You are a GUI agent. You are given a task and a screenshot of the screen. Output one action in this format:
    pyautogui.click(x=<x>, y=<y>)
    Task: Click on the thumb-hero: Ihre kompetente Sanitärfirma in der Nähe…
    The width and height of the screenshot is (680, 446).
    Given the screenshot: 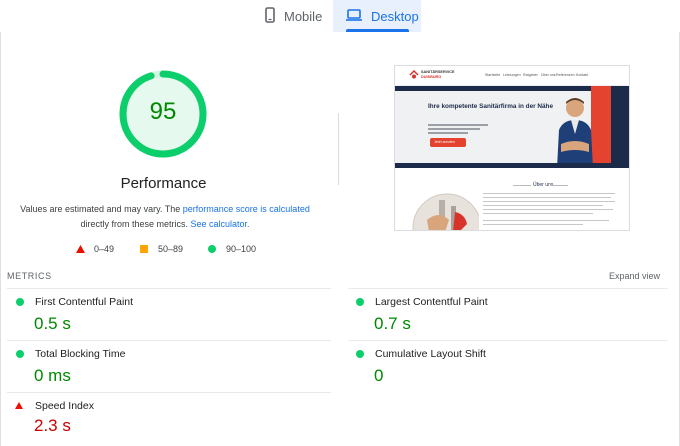 What is the action you would take?
    pyautogui.click(x=512, y=127)
    